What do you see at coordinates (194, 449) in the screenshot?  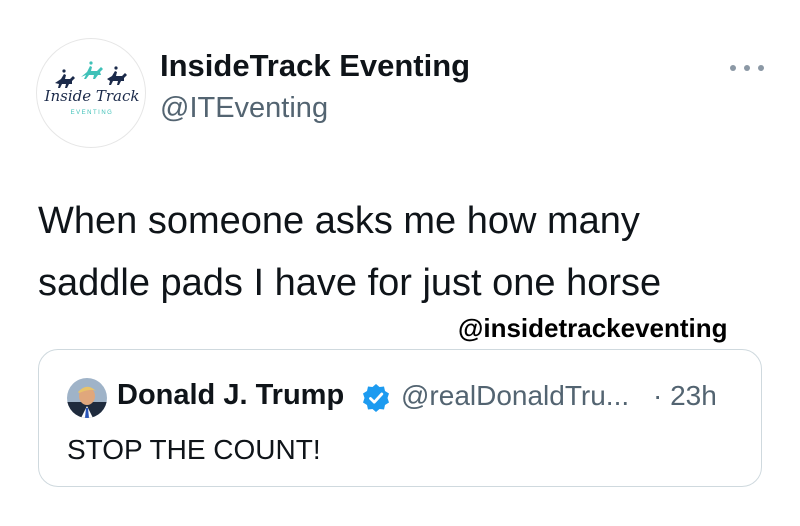 I see `quoted-tweet-text: STOP THE COUNT!` at bounding box center [194, 449].